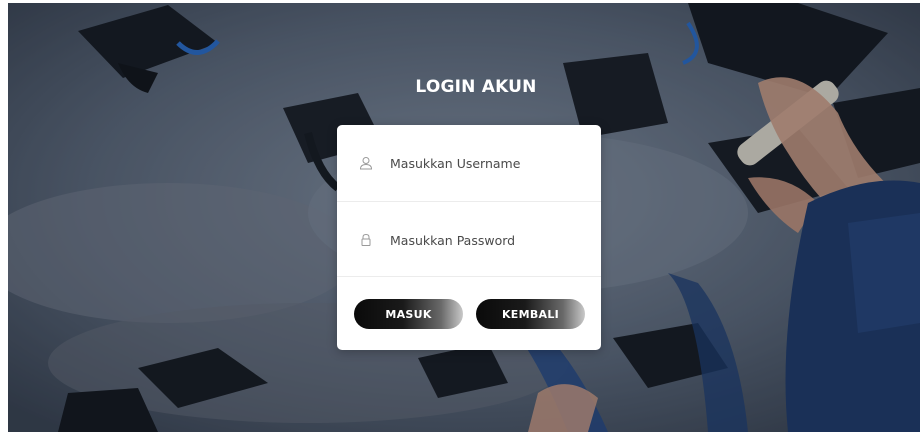 This screenshot has width=920, height=432. What do you see at coordinates (530, 314) in the screenshot?
I see `kembali-button: KEMBALI` at bounding box center [530, 314].